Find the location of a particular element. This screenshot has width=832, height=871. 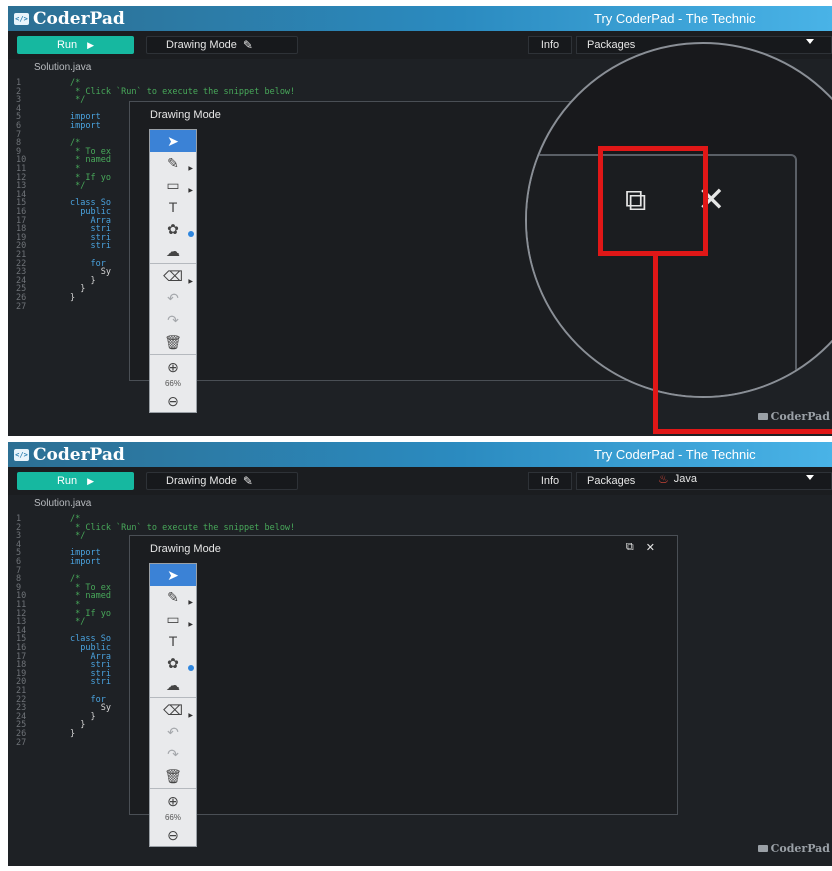

highlight-connector-horizontal is located at coordinates (742, 431).